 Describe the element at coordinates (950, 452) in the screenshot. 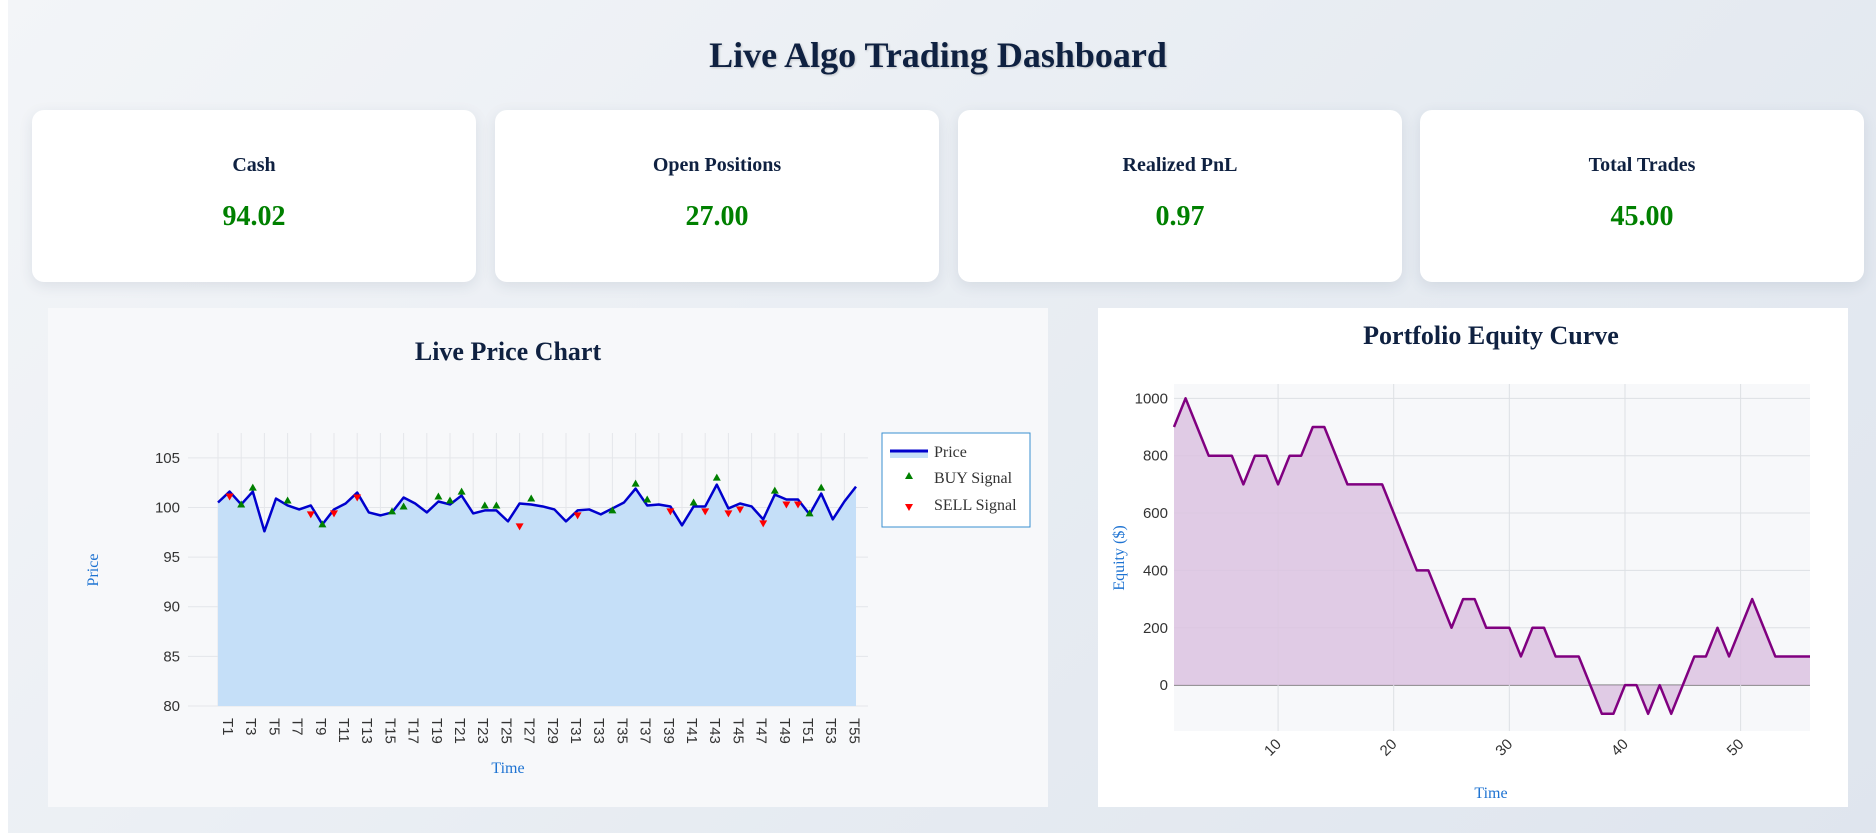

I see `legend-price-label: Price` at that location.